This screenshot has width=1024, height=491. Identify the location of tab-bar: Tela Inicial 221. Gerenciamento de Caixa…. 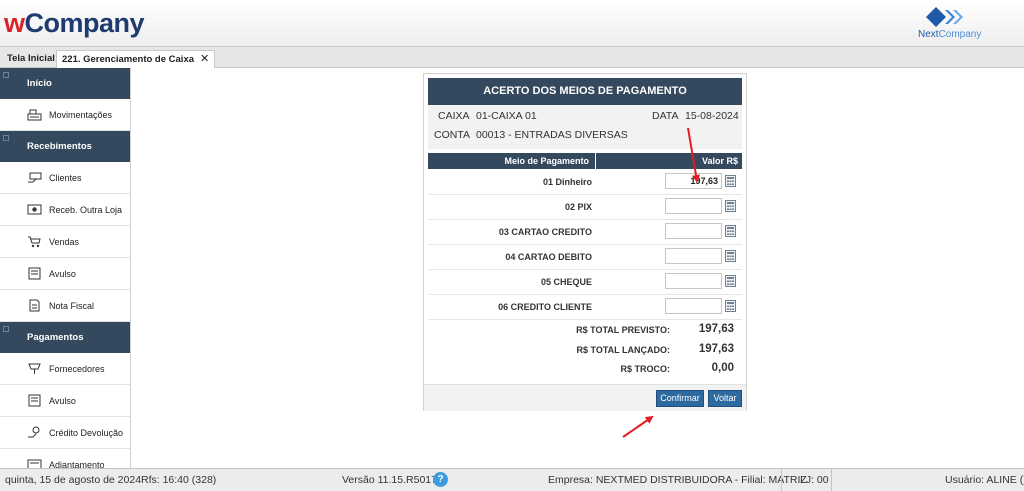
(512, 57).